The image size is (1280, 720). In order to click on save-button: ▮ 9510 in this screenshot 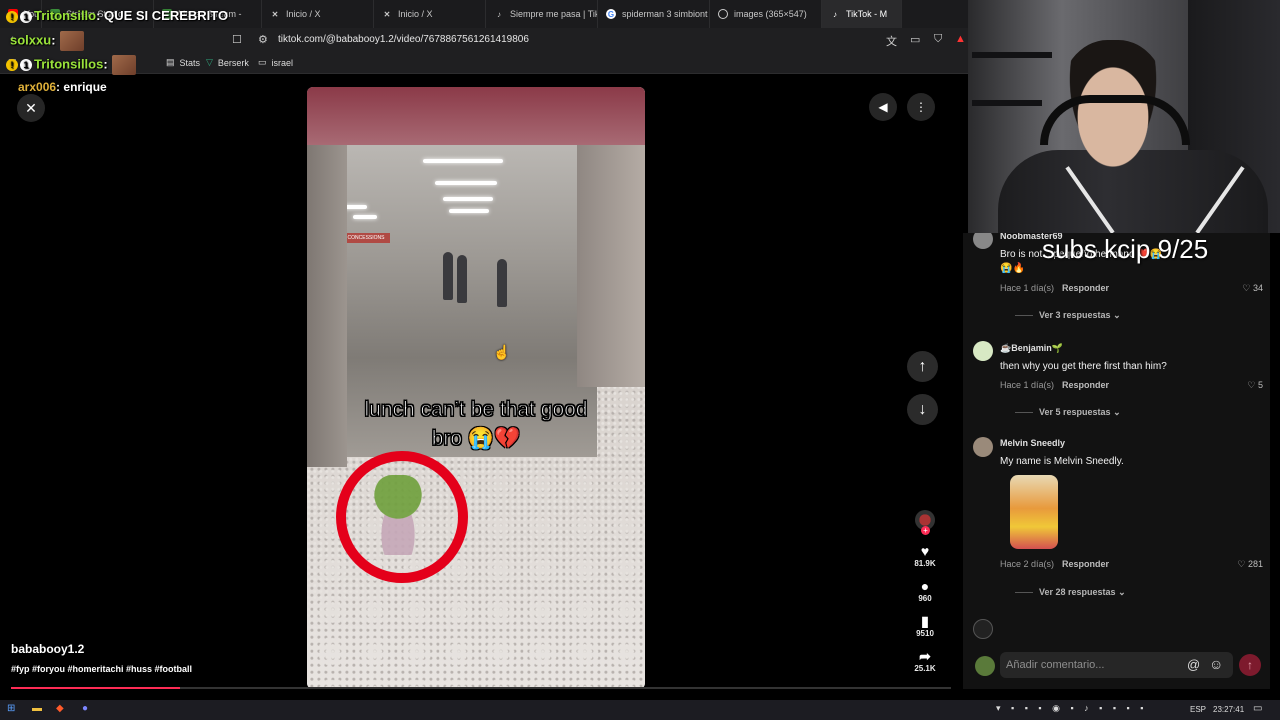, I will do `click(925, 625)`.